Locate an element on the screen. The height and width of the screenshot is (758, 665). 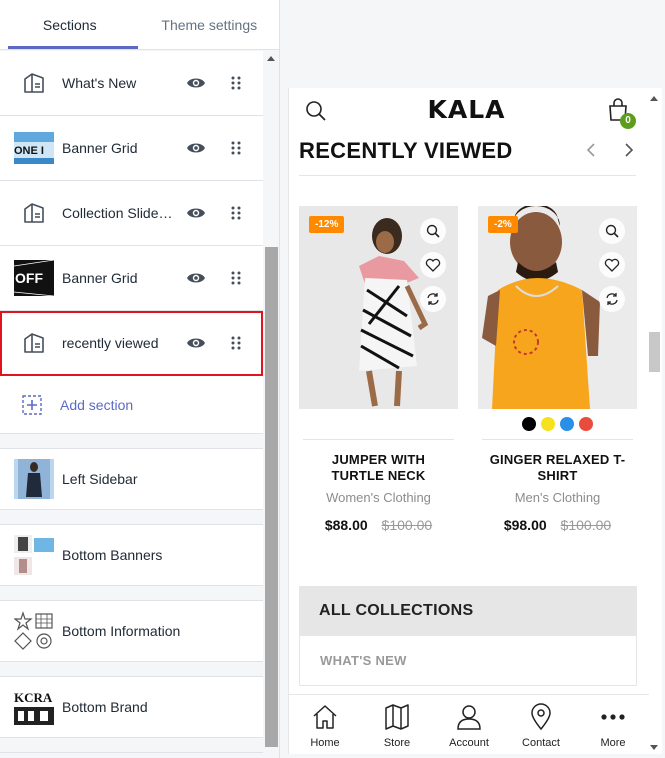
section-item-banner-grid-2: OFF Banner Grid is located at coordinates (131, 278).